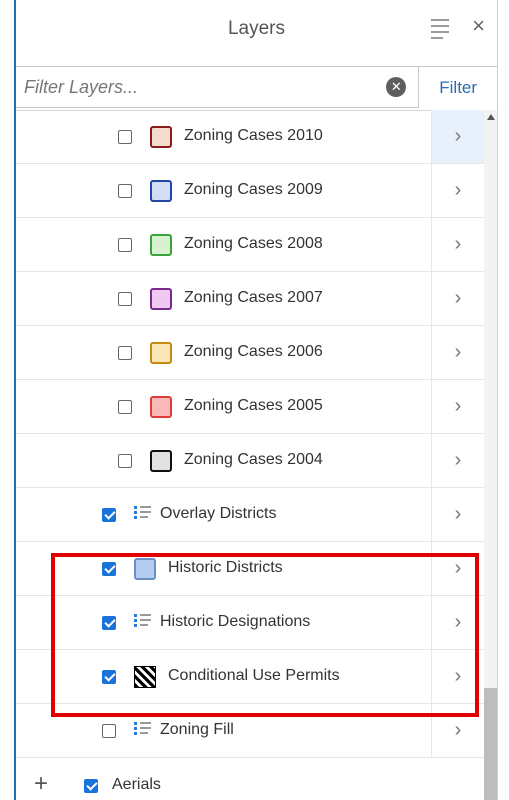 The width and height of the screenshot is (509, 800). I want to click on scroll-thumb, so click(490, 744).